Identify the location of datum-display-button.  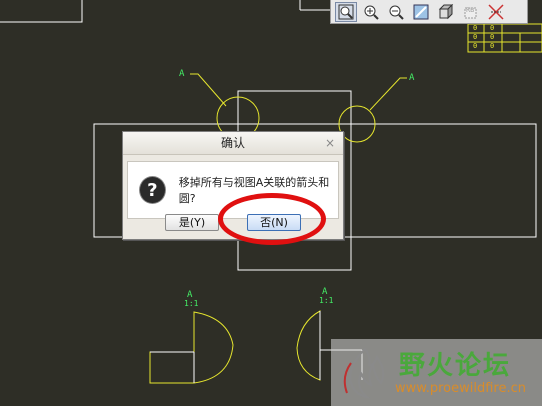
(496, 12).